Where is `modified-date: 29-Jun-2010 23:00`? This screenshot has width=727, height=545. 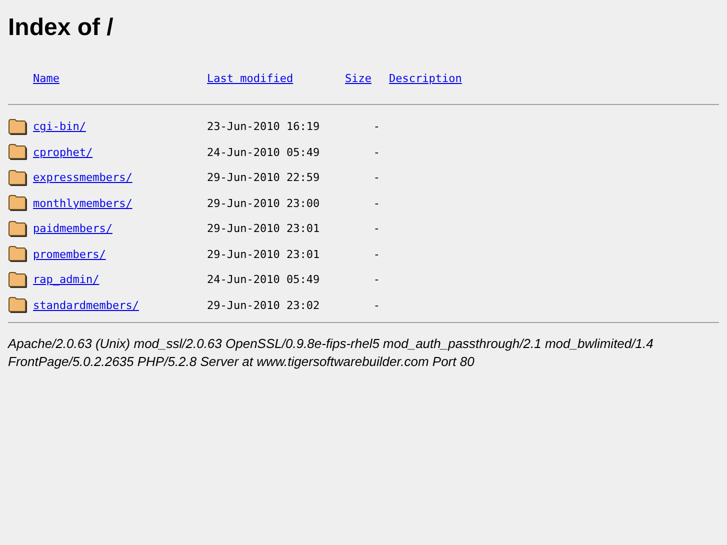 modified-date: 29-Jun-2010 23:00 is located at coordinates (264, 203).